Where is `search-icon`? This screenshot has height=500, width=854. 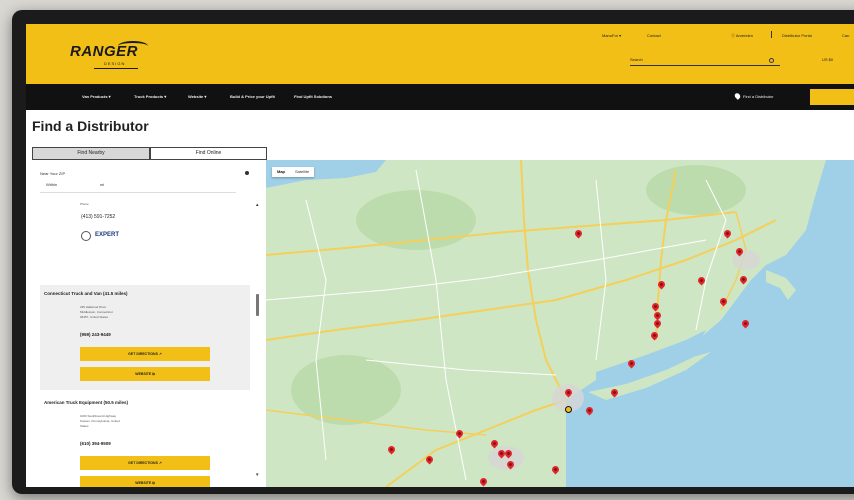 search-icon is located at coordinates (771, 60).